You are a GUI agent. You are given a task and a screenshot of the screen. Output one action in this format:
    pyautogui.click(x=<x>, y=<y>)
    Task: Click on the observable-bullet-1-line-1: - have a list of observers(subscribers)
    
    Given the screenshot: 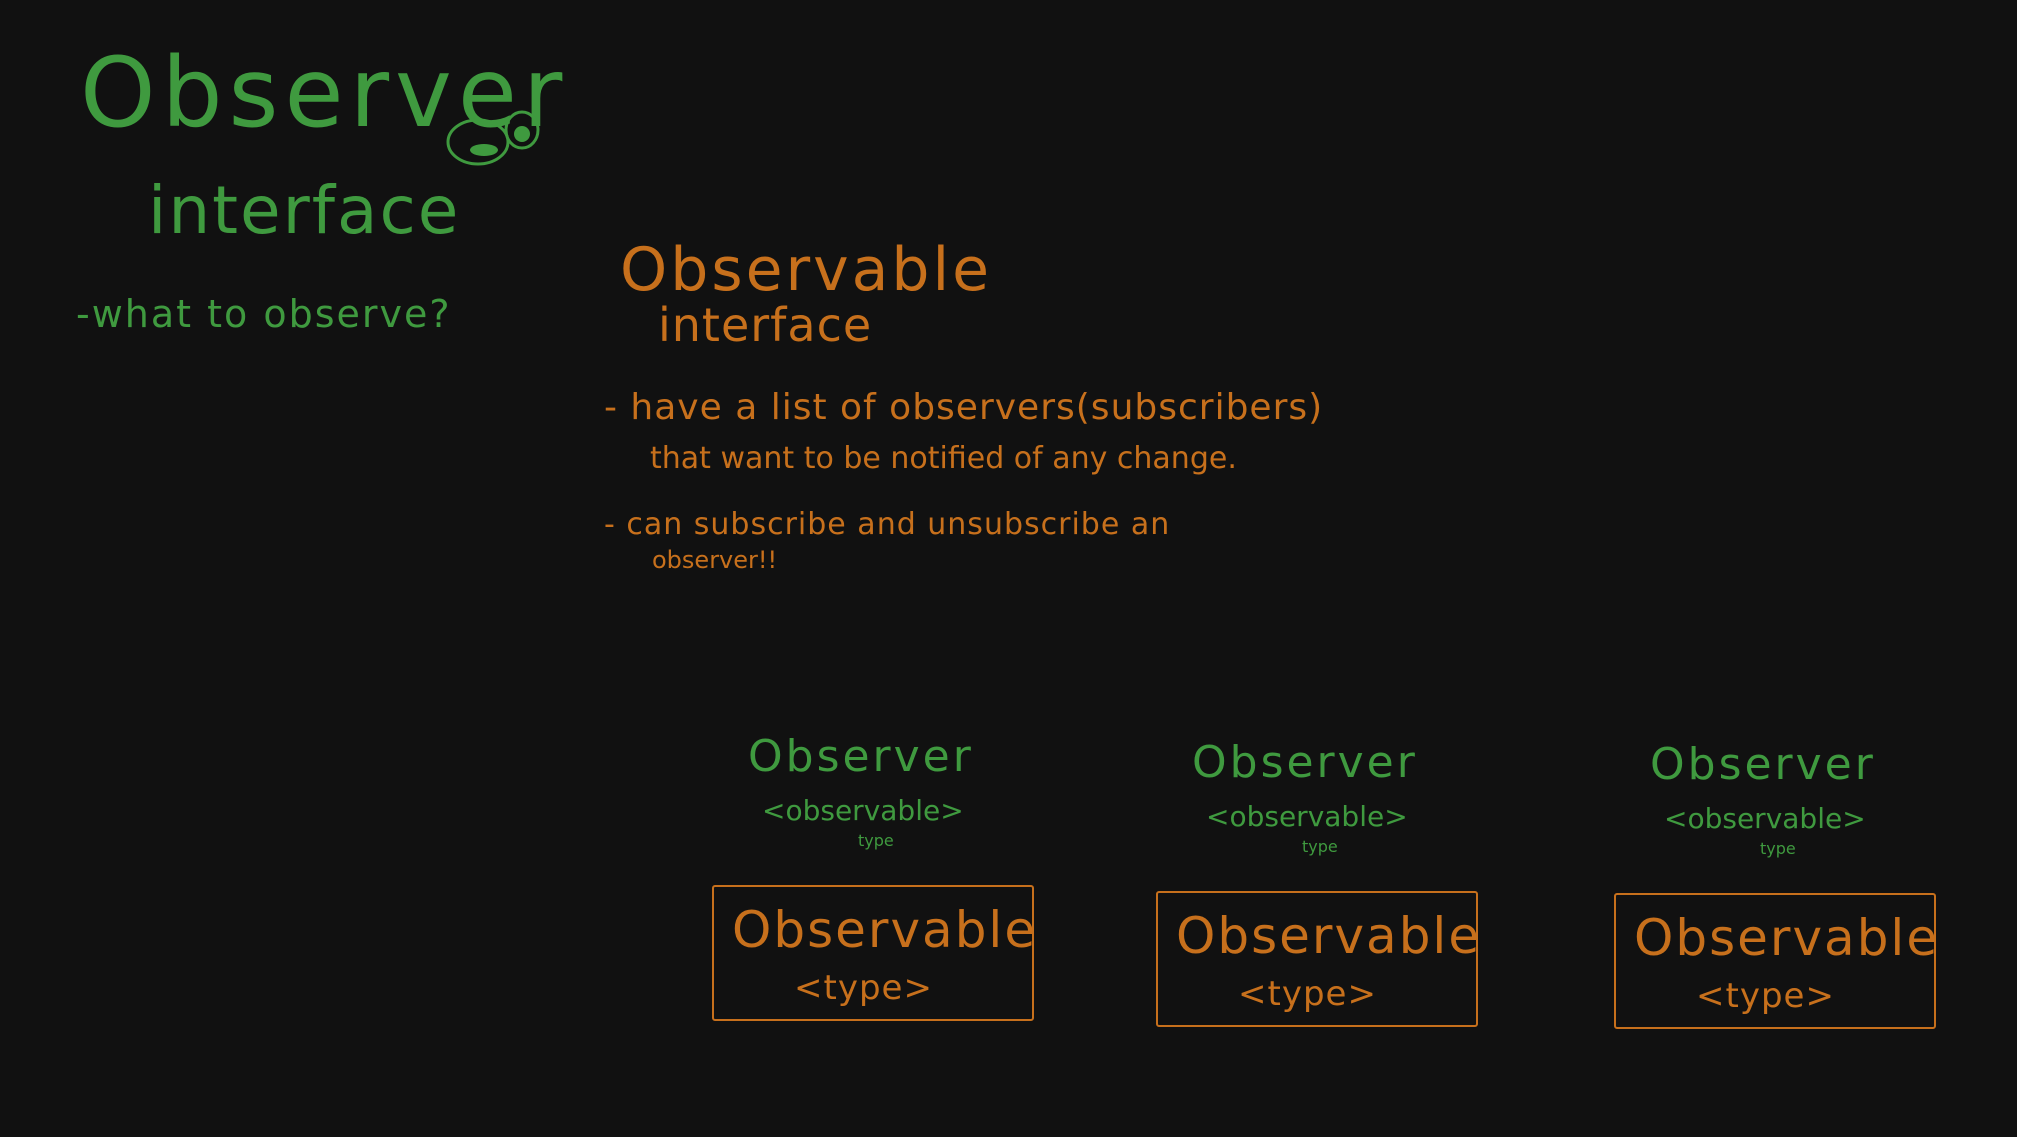 What is the action you would take?
    pyautogui.click(x=964, y=407)
    